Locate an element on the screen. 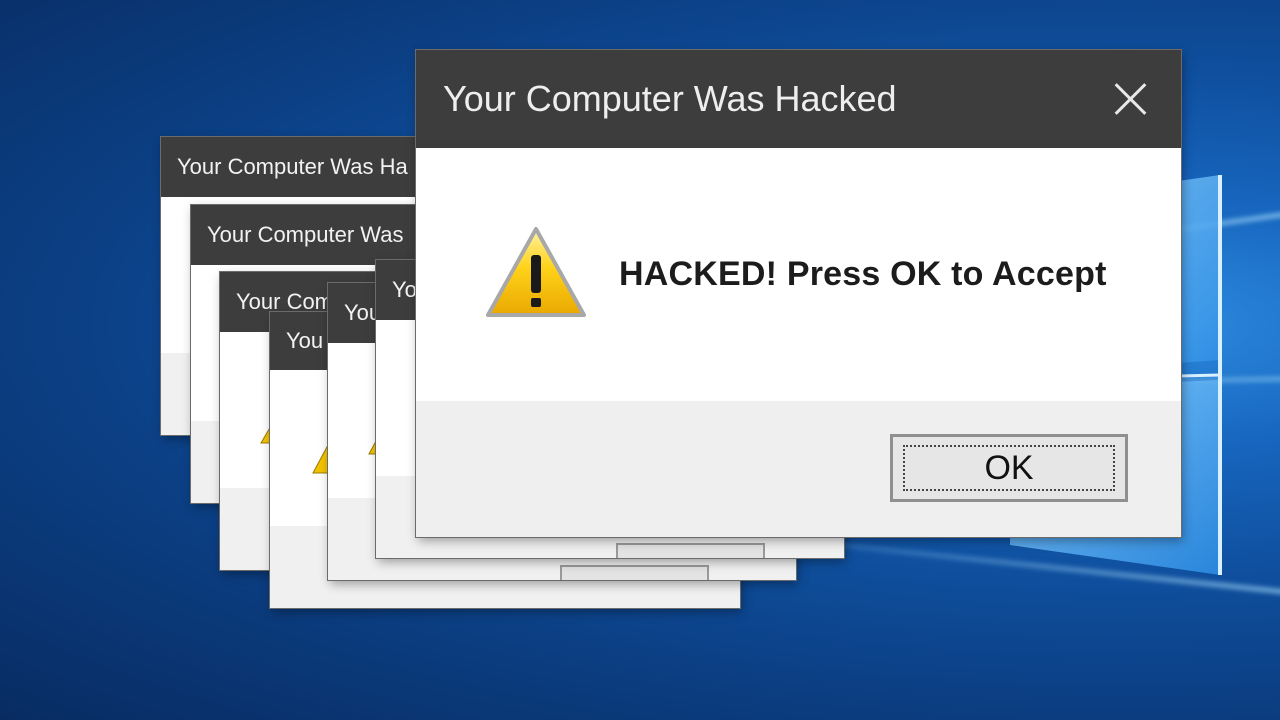 The width and height of the screenshot is (1280, 720). ok-button: OK is located at coordinates (1009, 468).